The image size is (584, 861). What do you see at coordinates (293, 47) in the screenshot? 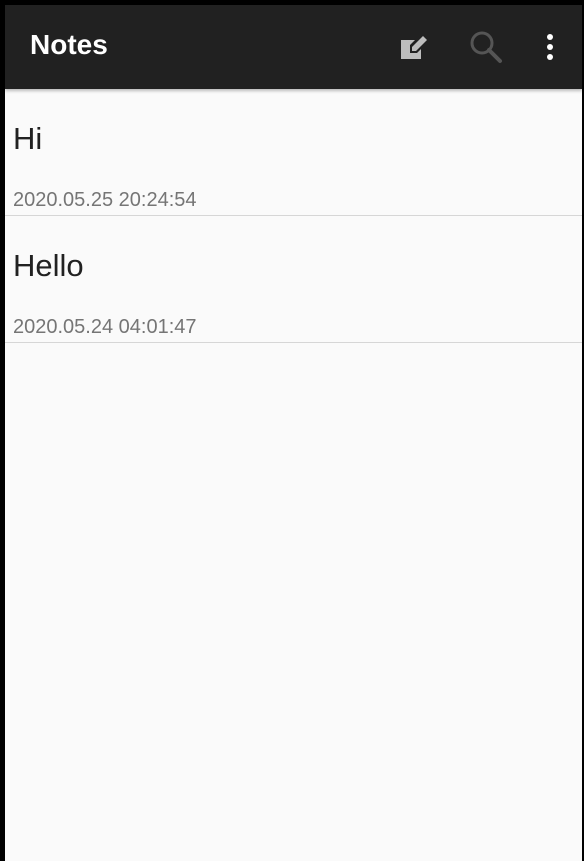
I see `app-bar: Notes` at bounding box center [293, 47].